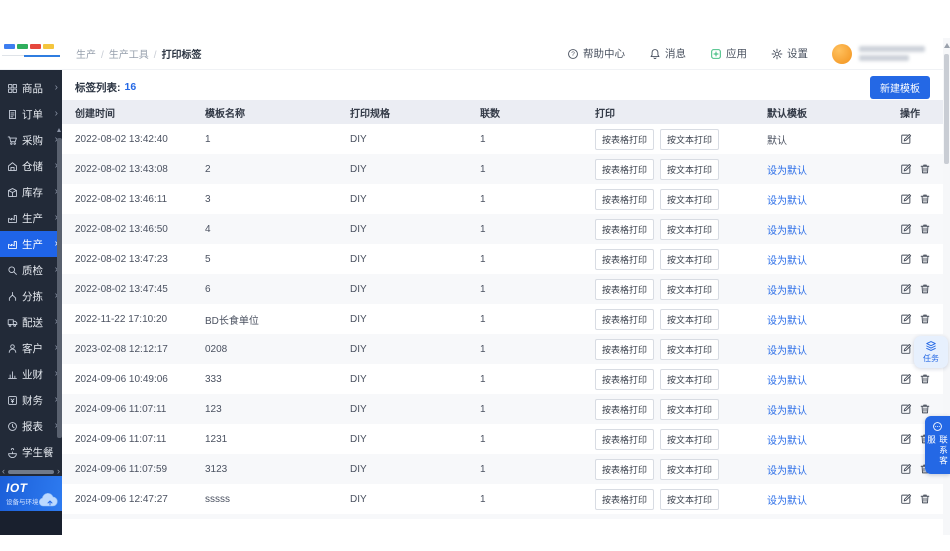  I want to click on sidebar-item-production-2: 生产›, so click(31, 244).